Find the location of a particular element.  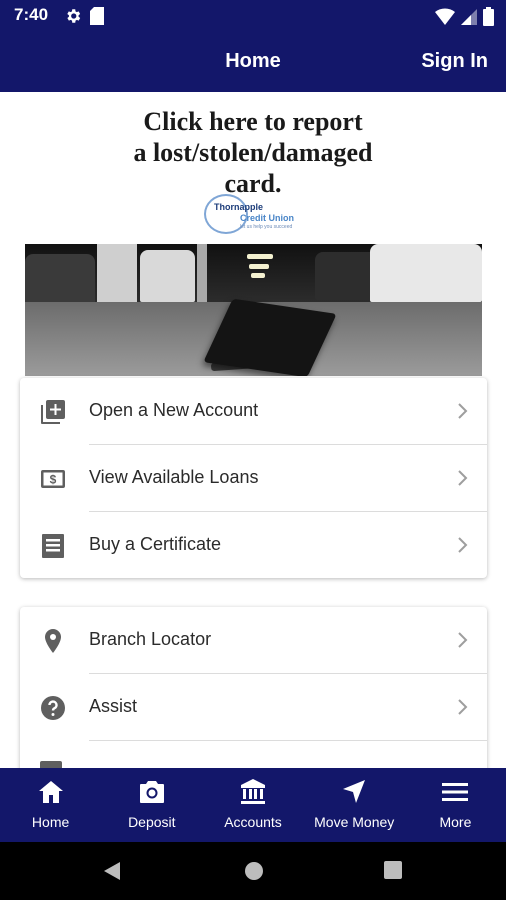

assist-item: Assist is located at coordinates (253, 707).